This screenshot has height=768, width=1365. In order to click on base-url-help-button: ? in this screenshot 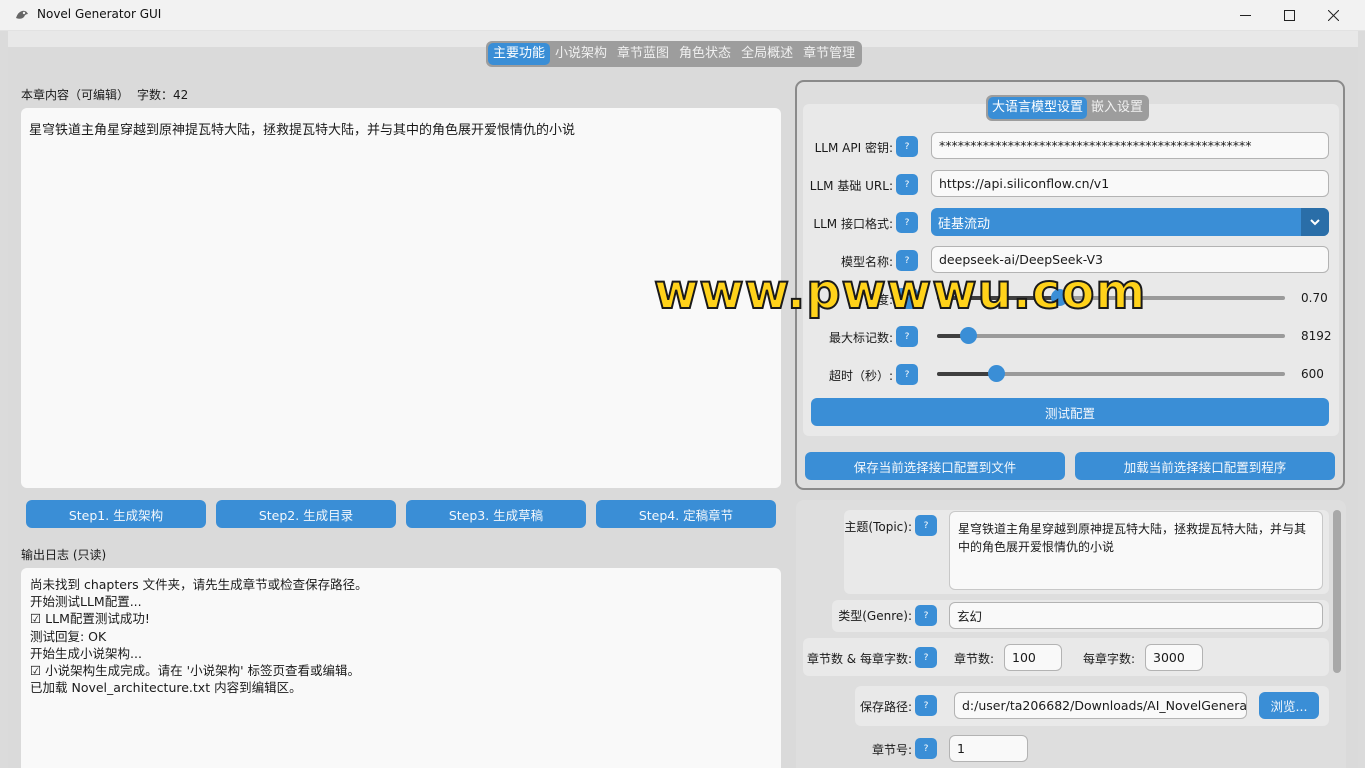, I will do `click(907, 184)`.